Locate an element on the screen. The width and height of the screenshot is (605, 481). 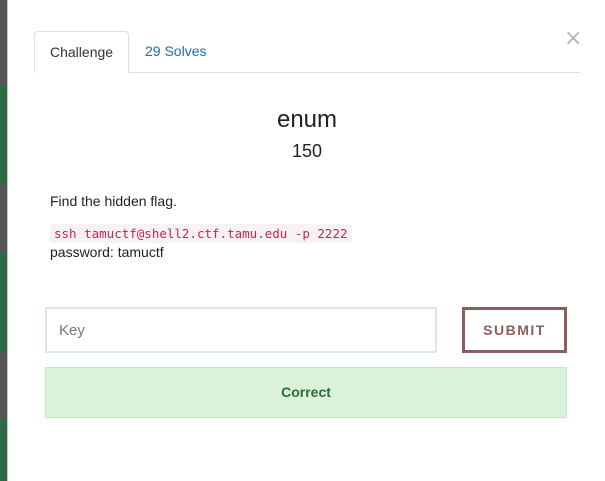
submit-button: SUBMIT is located at coordinates (514, 330).